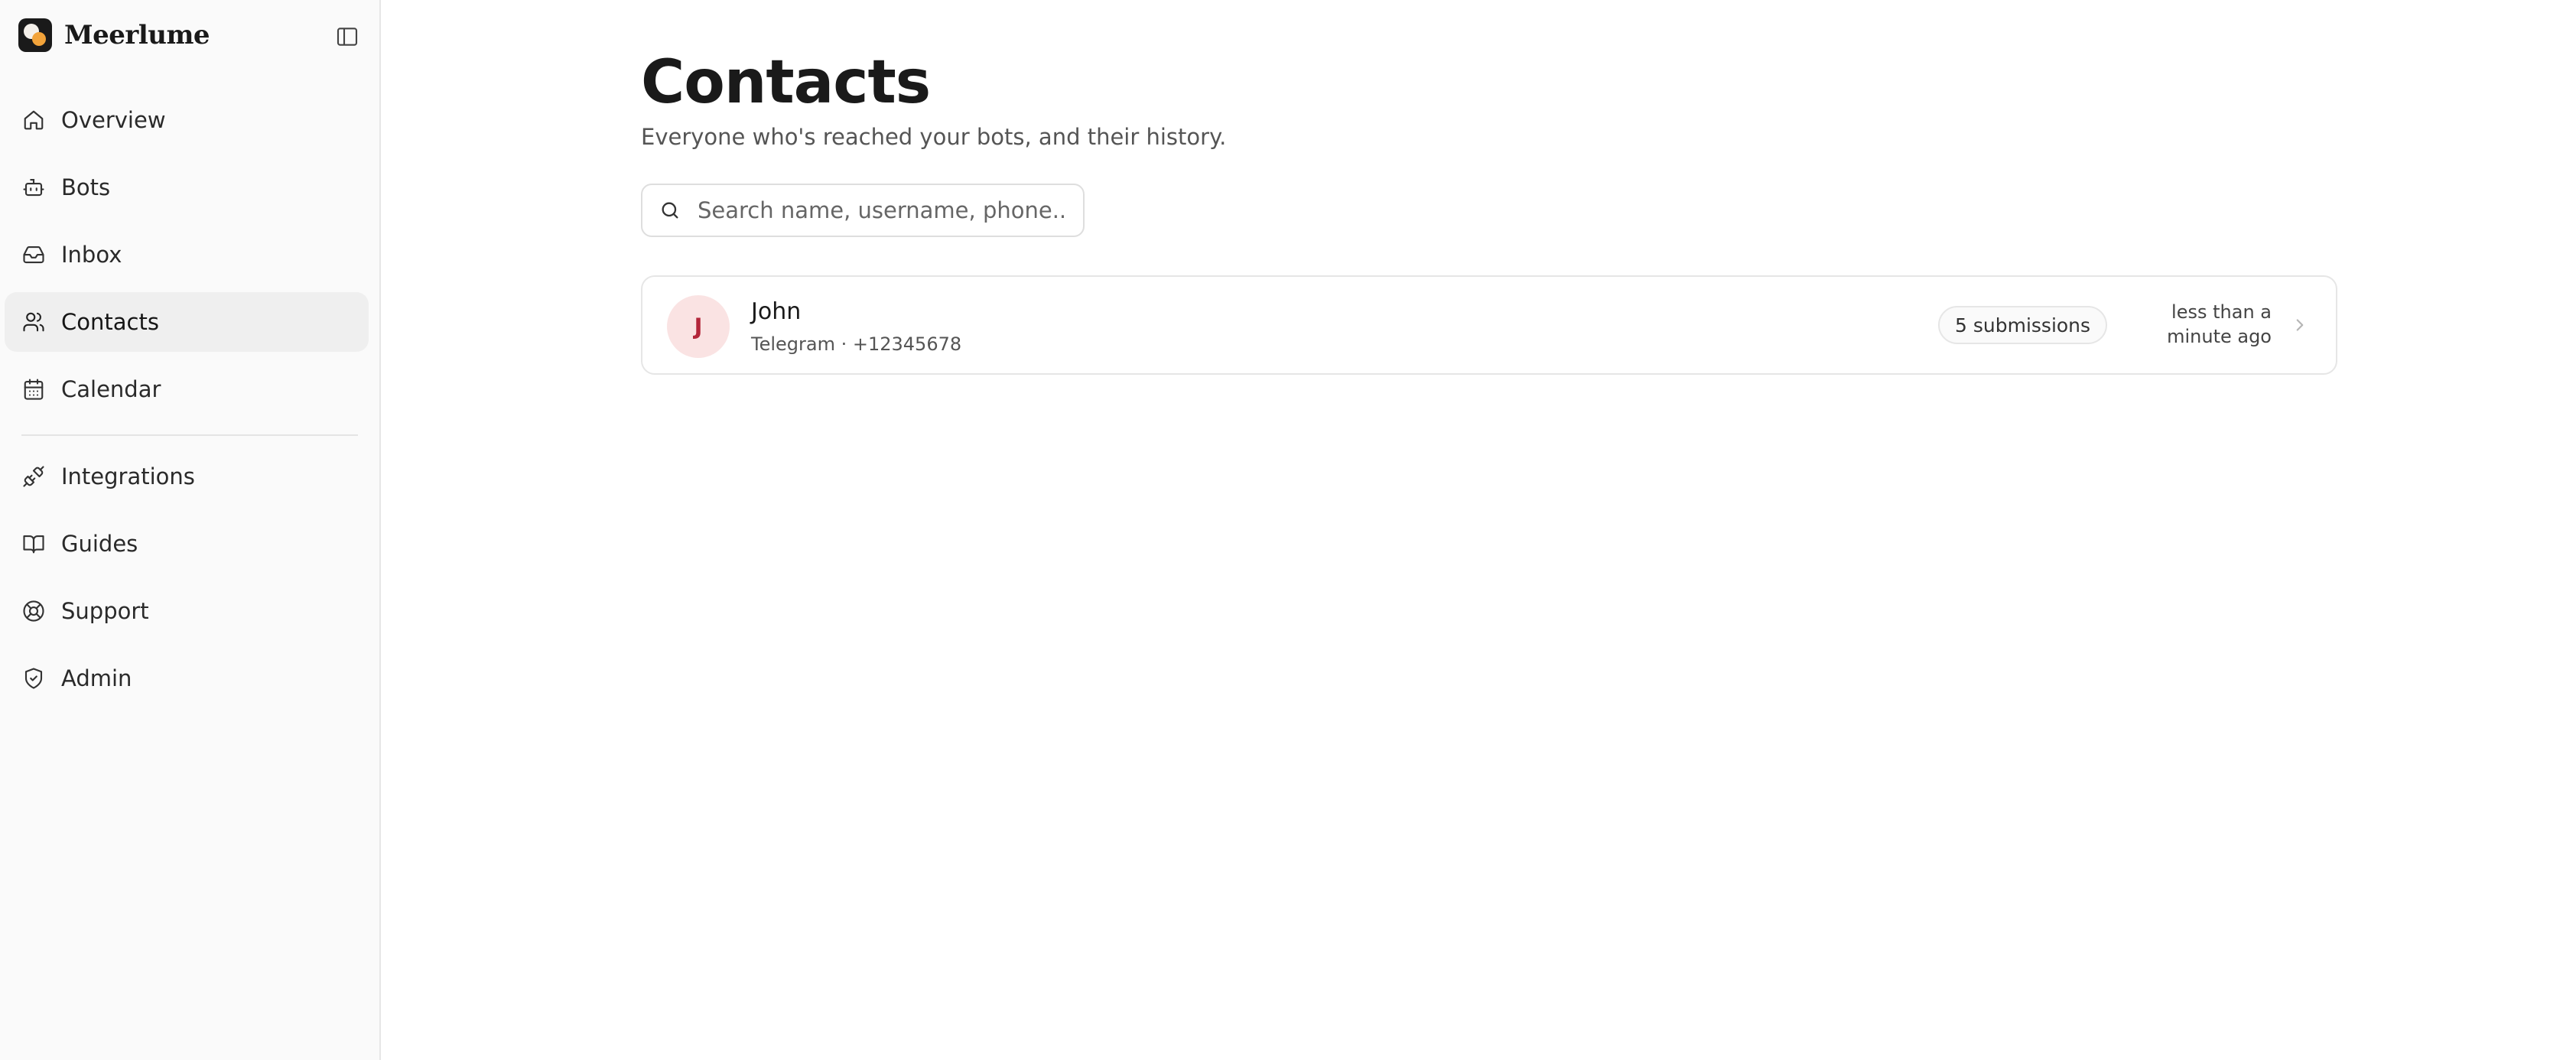 The width and height of the screenshot is (2576, 1060). What do you see at coordinates (2221, 312) in the screenshot?
I see `last-seen-line: less than a` at bounding box center [2221, 312].